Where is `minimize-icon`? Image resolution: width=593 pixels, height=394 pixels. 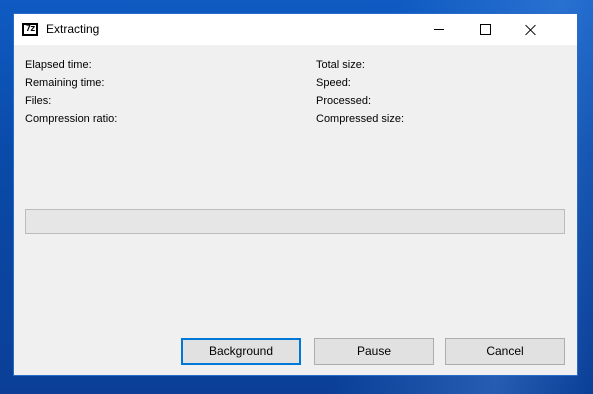 minimize-icon is located at coordinates (439, 29).